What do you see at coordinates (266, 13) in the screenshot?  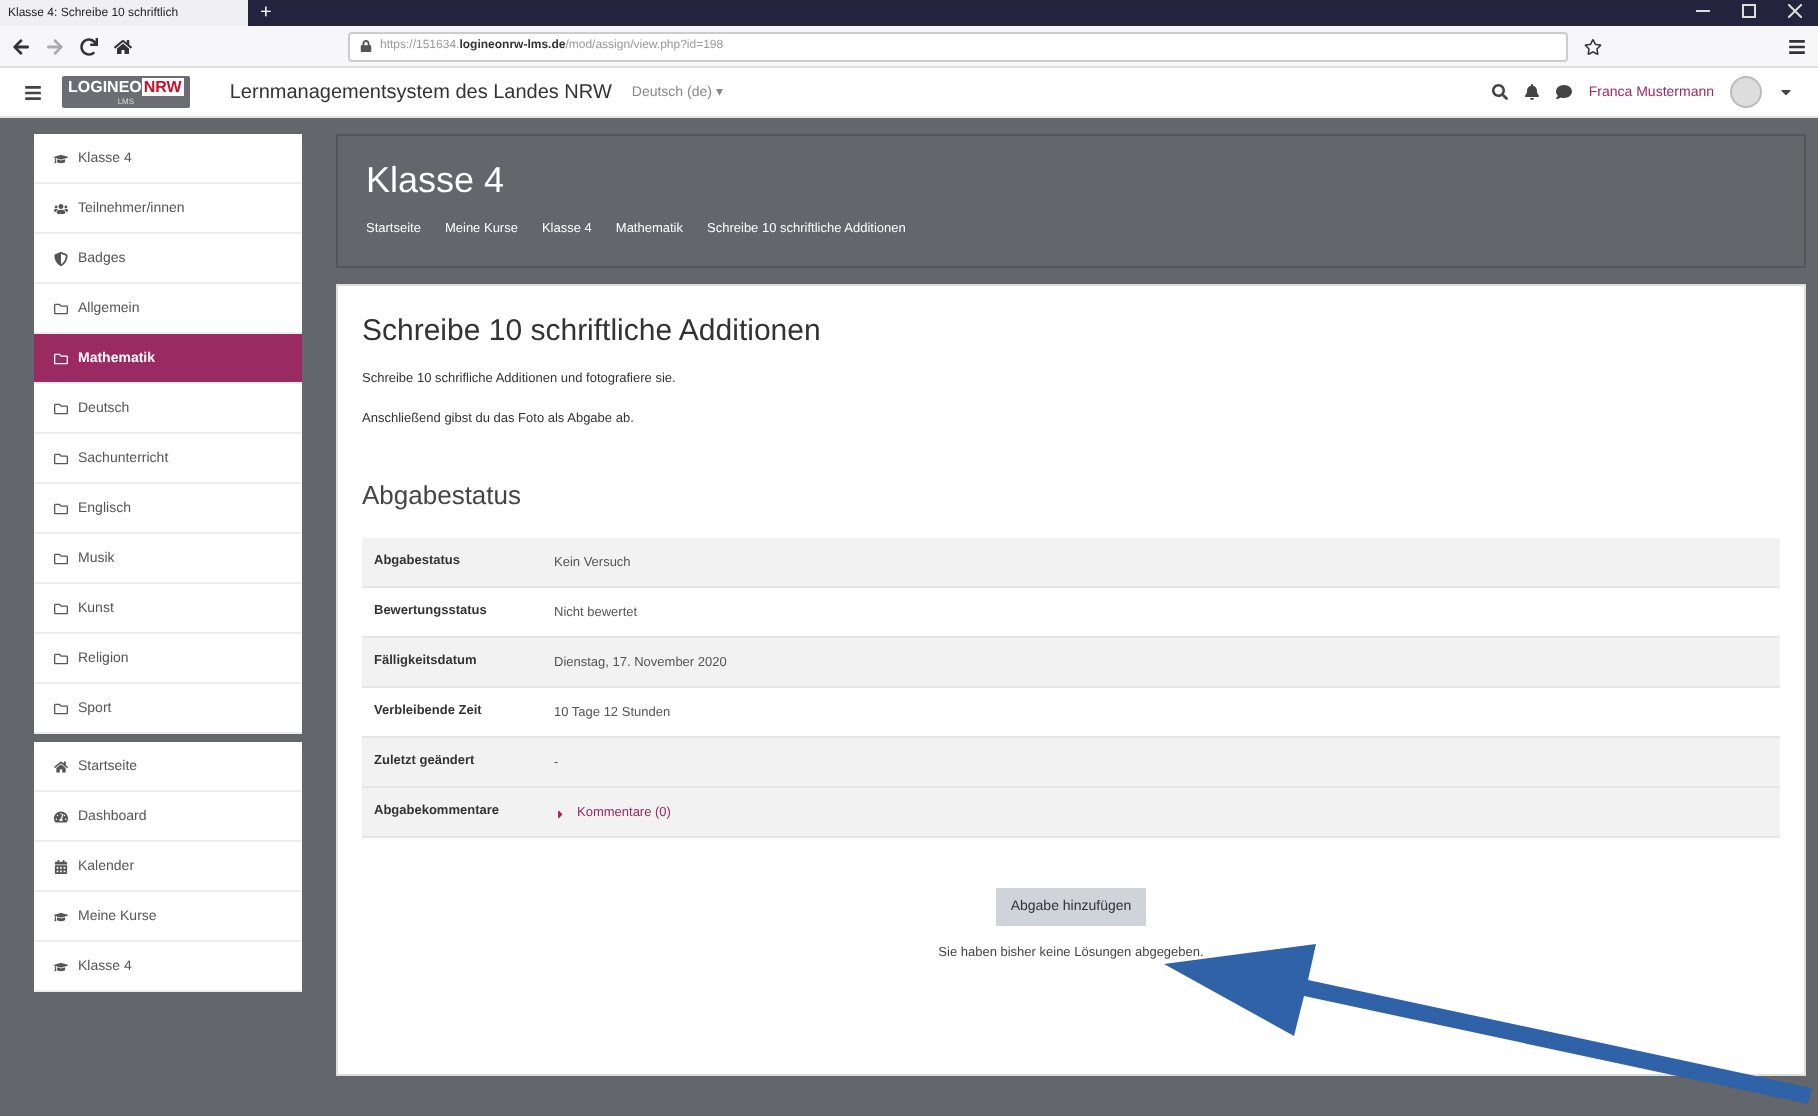 I see `new-tab-button: +` at bounding box center [266, 13].